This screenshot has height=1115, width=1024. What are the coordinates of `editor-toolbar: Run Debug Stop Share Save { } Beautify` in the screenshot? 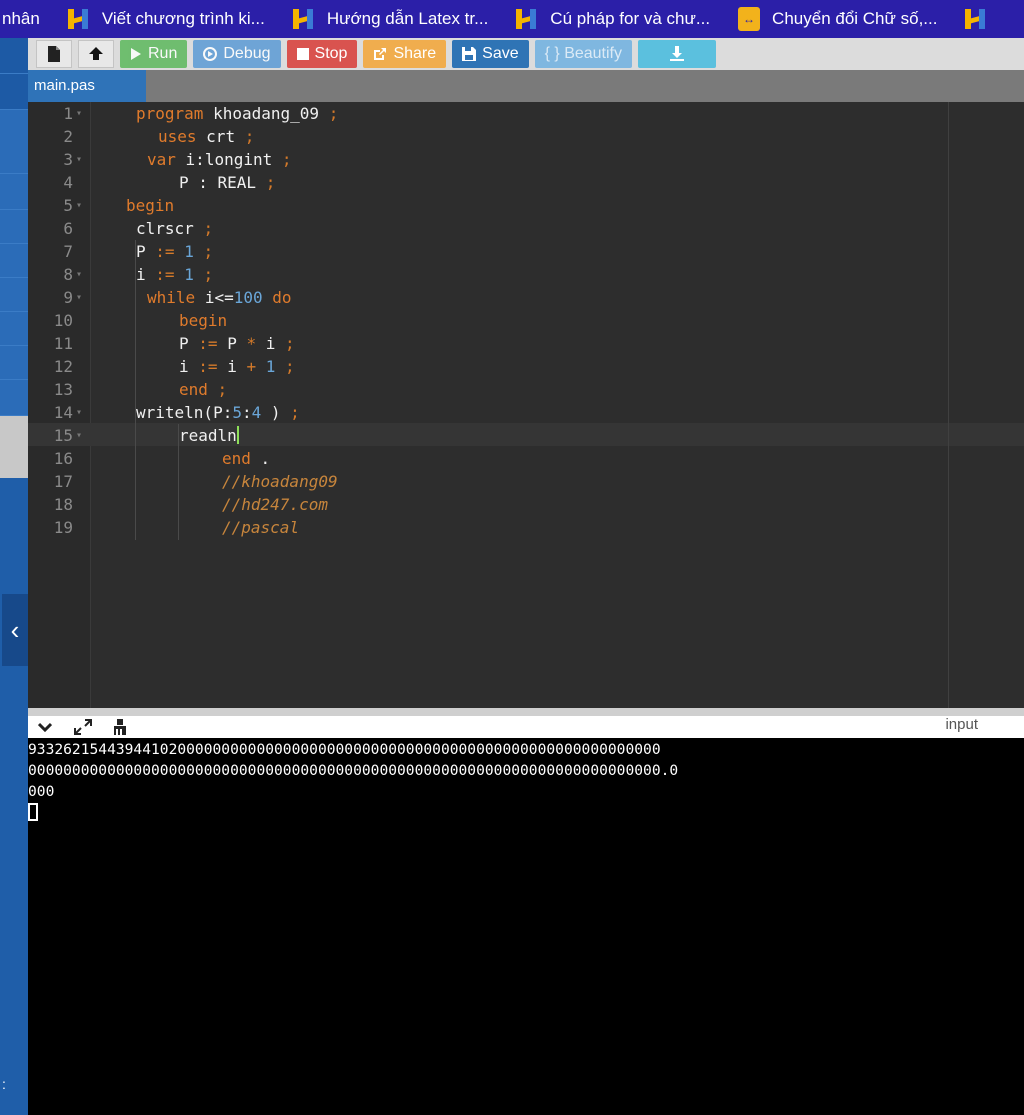 It's located at (526, 54).